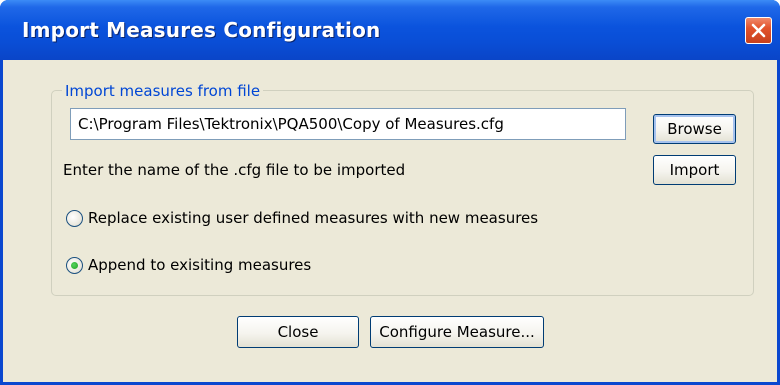 Image resolution: width=780 pixels, height=385 pixels. Describe the element at coordinates (201, 30) in the screenshot. I see `dialog-title: Import Measures Configuration` at that location.